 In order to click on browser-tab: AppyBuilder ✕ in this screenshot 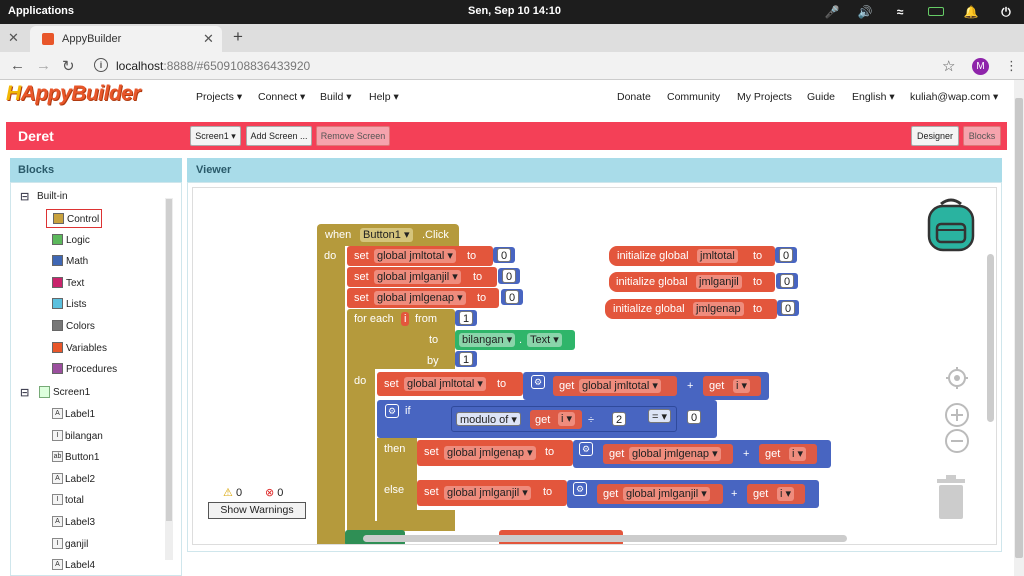, I will do `click(126, 39)`.